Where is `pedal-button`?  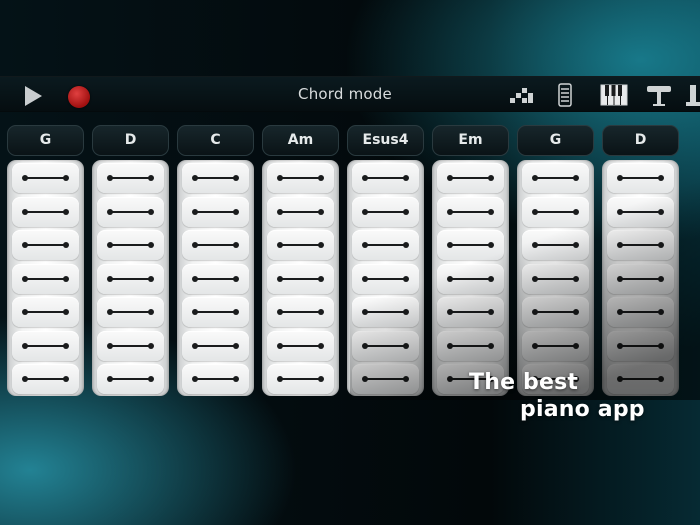 pedal-button is located at coordinates (693, 95).